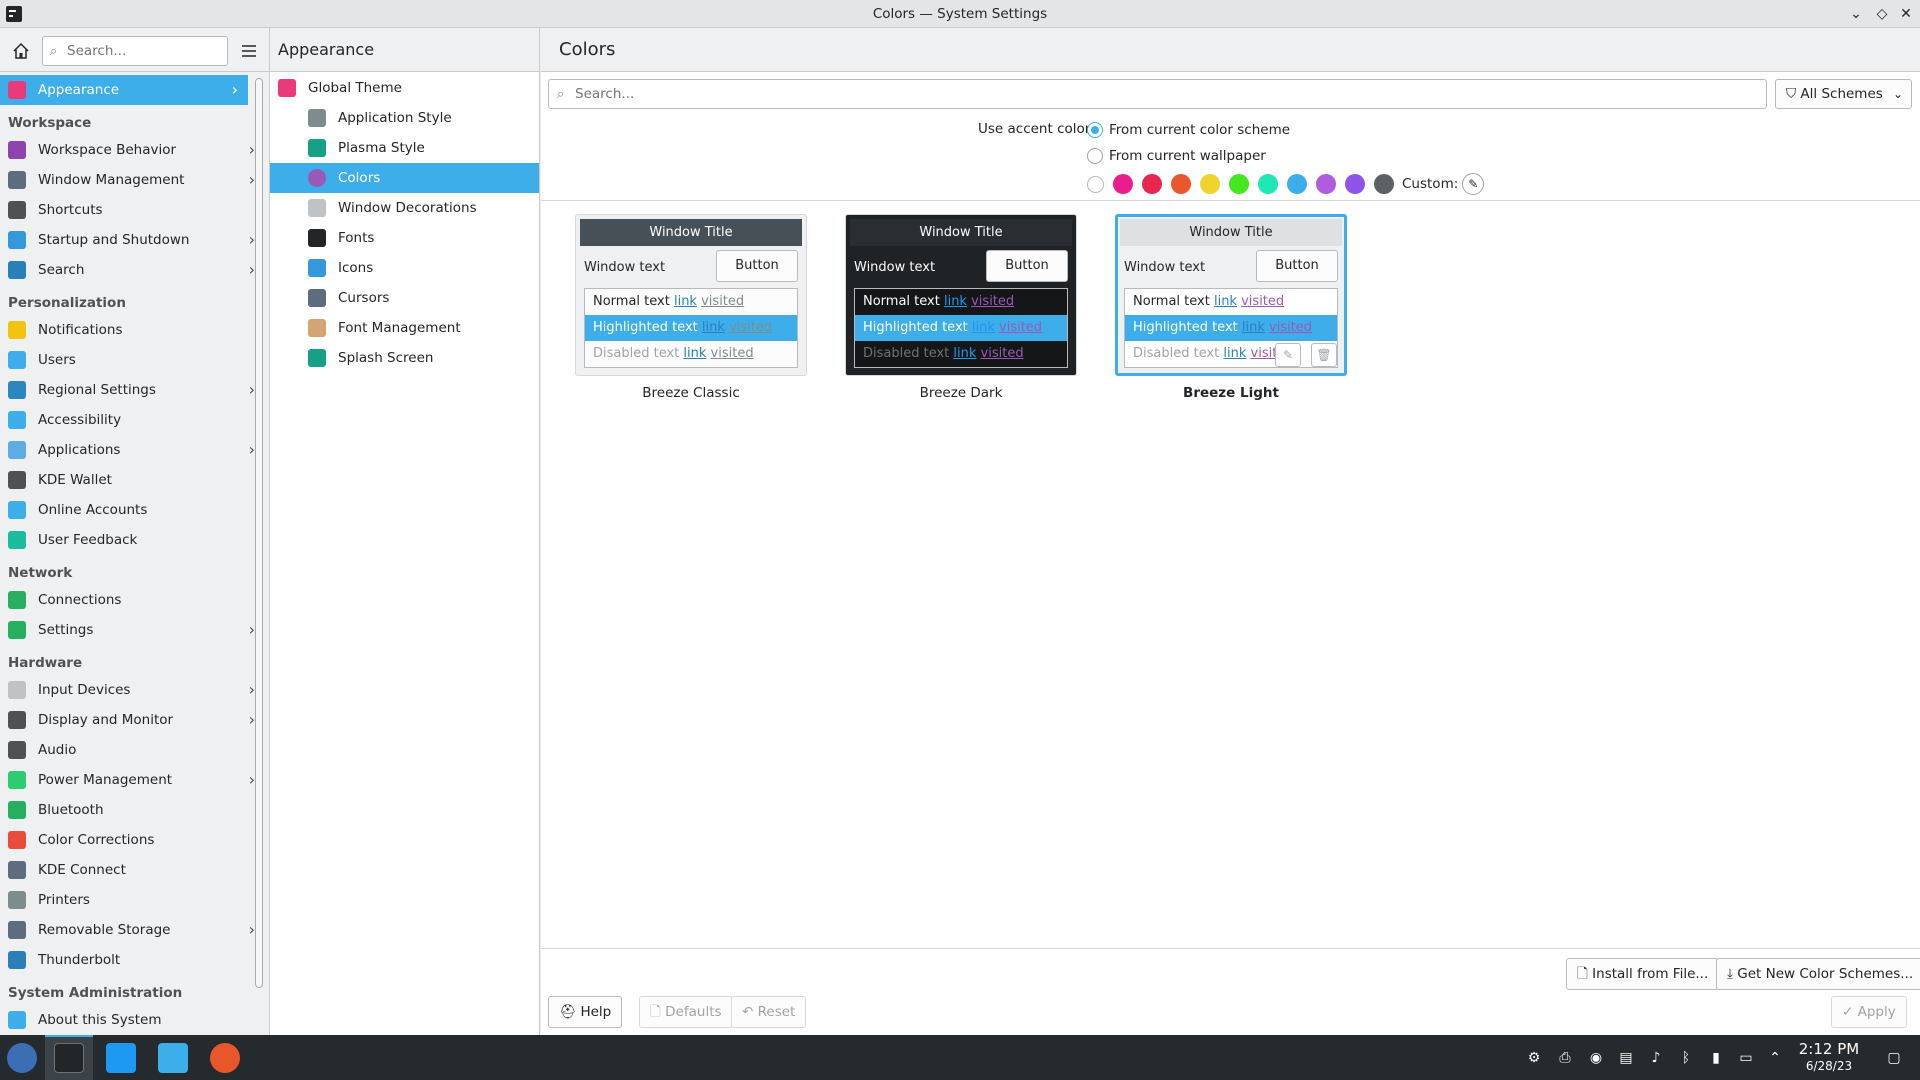 This screenshot has height=1080, width=1920. Describe the element at coordinates (134, 180) in the screenshot. I see `sidebar-item-window-management: Window Management ›` at that location.